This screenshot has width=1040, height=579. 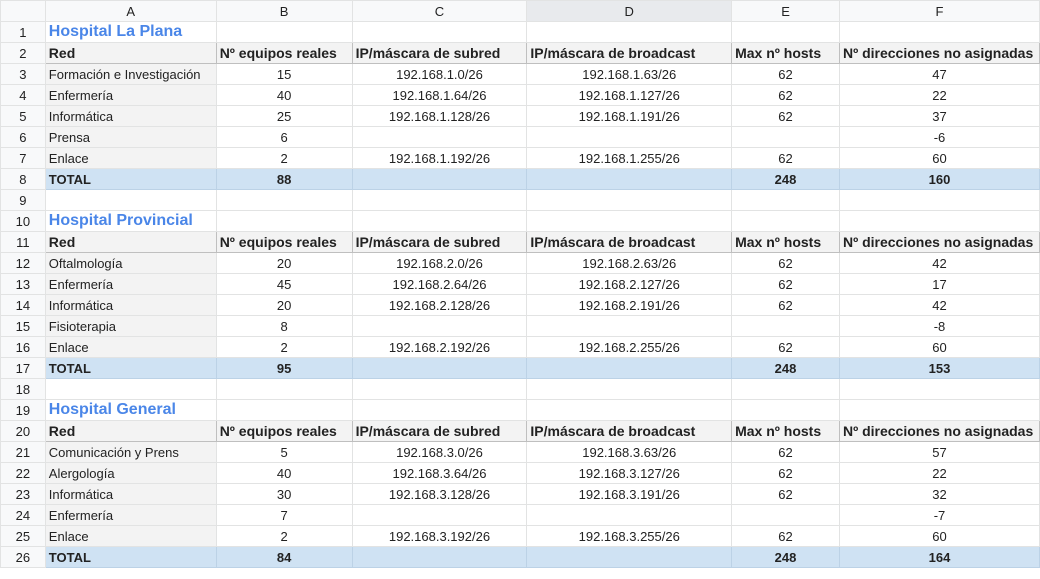 I want to click on table-cell: 192.168.1.192/26, so click(x=439, y=158).